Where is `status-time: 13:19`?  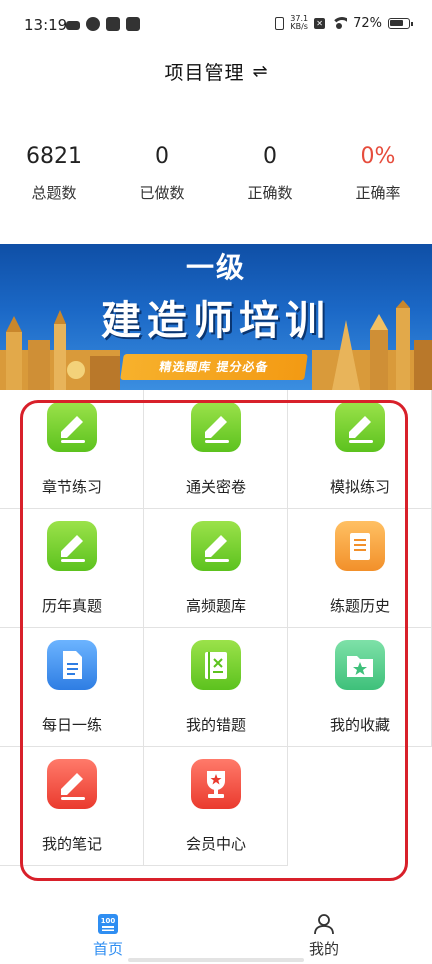 status-time: 13:19 is located at coordinates (46, 25).